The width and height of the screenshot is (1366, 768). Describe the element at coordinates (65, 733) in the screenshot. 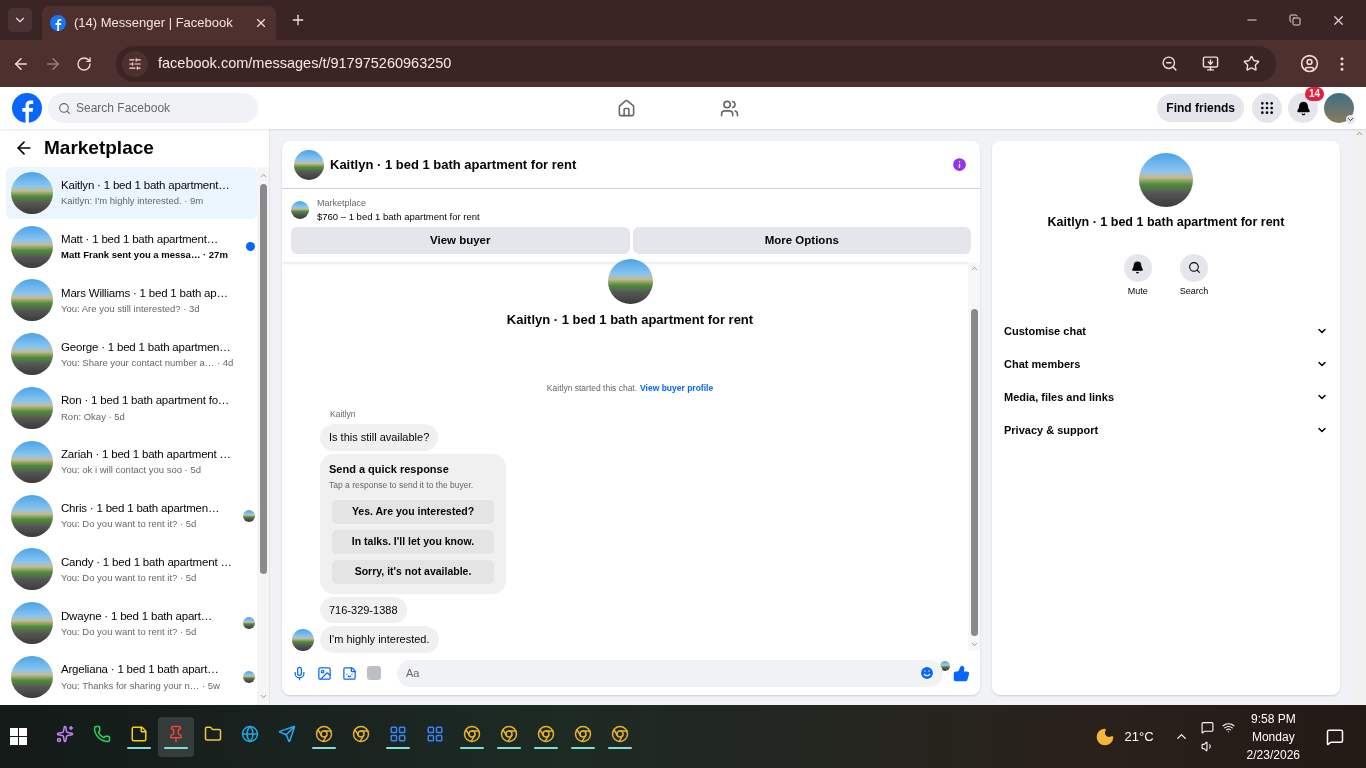

I see `sparkle-icon` at that location.